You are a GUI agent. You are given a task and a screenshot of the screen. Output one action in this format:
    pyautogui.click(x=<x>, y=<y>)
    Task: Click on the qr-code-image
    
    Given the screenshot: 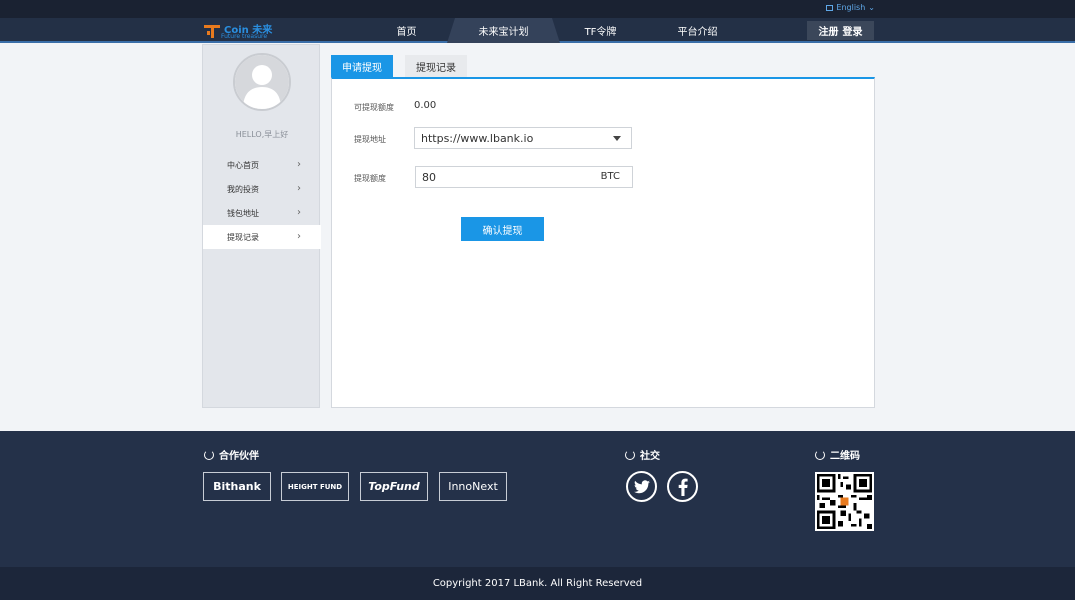 What is the action you would take?
    pyautogui.click(x=844, y=501)
    